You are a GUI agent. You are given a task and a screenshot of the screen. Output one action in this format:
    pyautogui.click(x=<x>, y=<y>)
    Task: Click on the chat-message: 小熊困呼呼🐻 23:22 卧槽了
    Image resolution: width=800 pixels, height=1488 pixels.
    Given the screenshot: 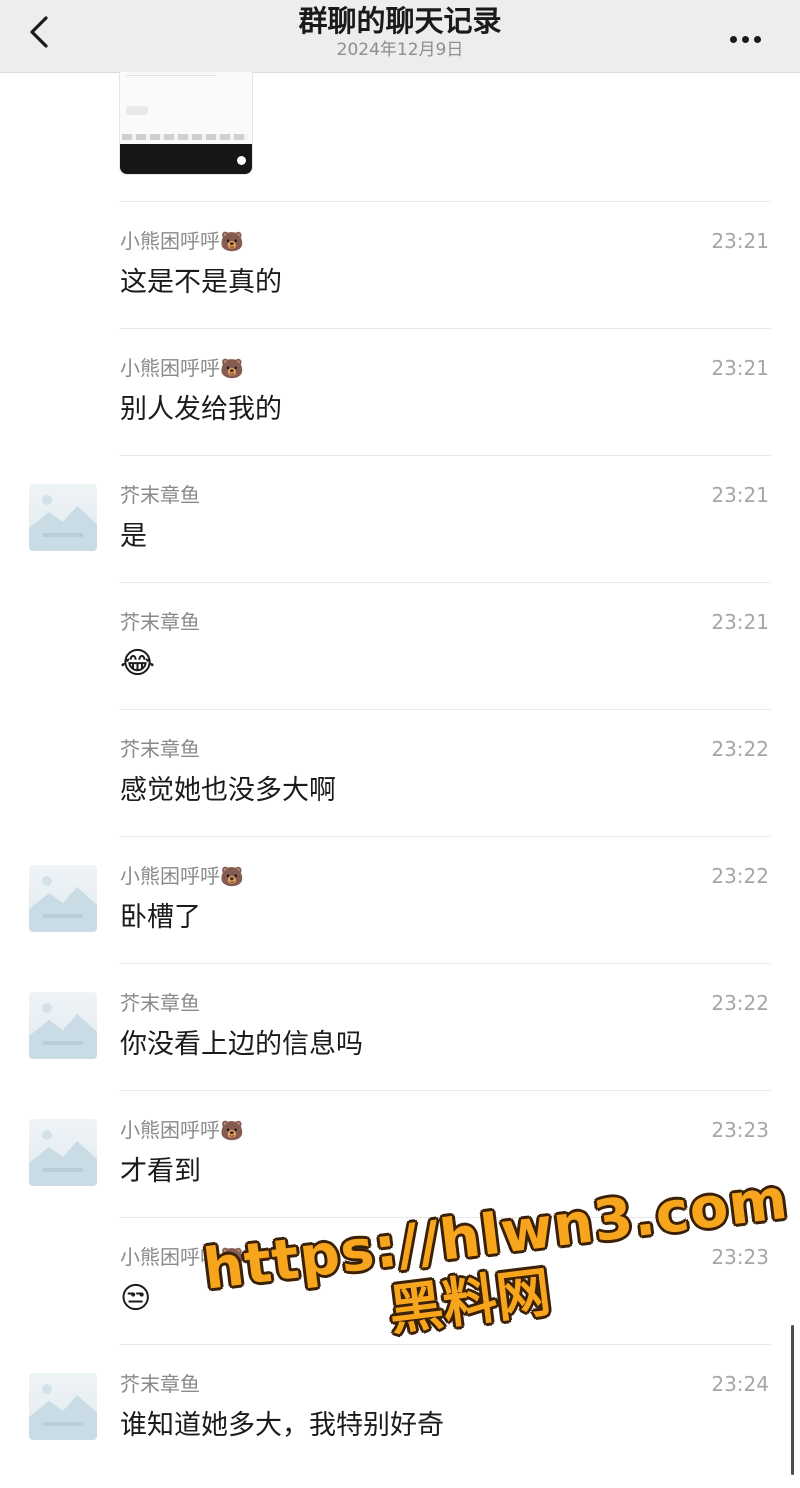 What is the action you would take?
    pyautogui.click(x=400, y=899)
    